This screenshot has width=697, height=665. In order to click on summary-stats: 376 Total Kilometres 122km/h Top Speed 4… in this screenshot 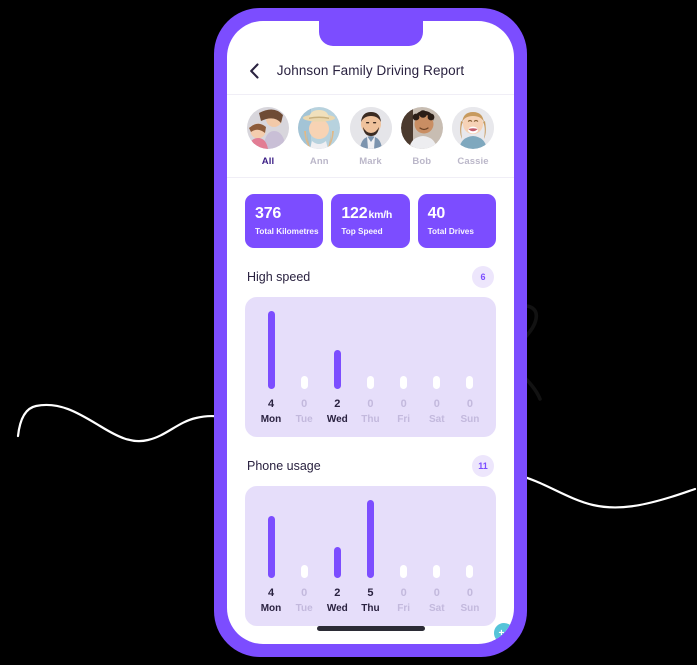, I will do `click(370, 213)`.